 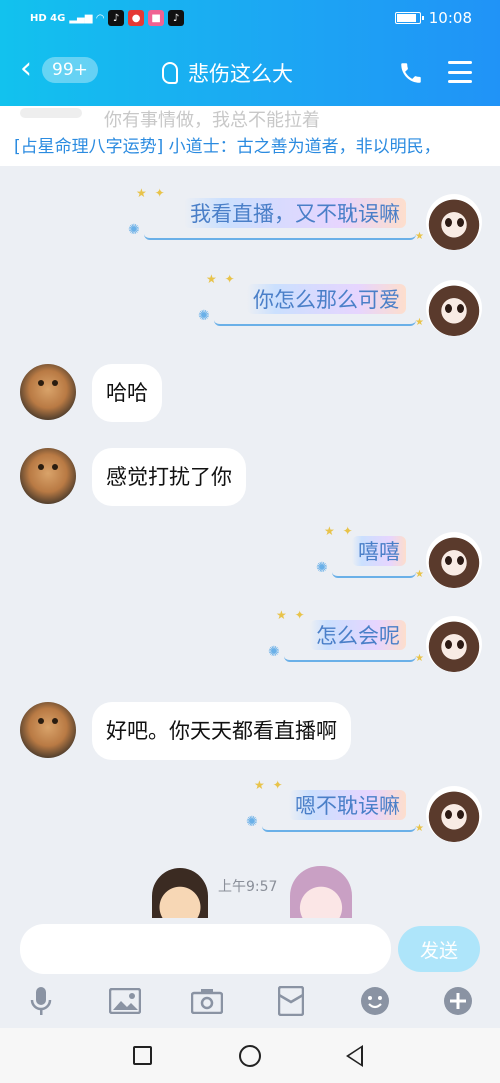 What do you see at coordinates (354, 1056) in the screenshot?
I see `back-icon` at bounding box center [354, 1056].